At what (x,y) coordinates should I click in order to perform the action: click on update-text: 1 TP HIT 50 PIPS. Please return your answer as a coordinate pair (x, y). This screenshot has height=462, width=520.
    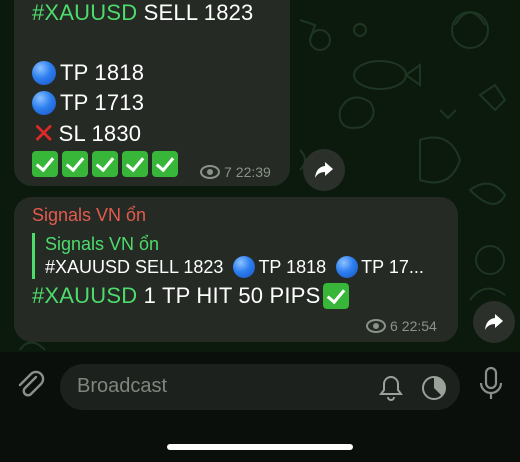
    Looking at the image, I should click on (232, 295).